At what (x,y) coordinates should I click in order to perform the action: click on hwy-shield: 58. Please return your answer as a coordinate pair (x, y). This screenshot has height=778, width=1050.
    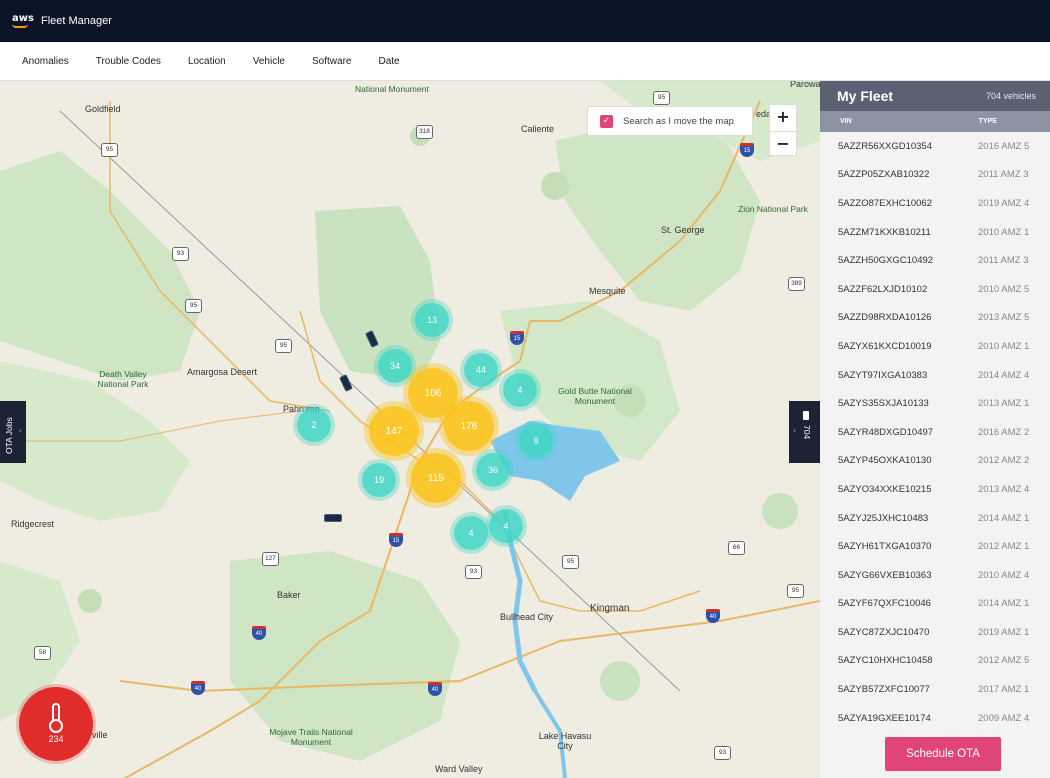
    Looking at the image, I should click on (42, 653).